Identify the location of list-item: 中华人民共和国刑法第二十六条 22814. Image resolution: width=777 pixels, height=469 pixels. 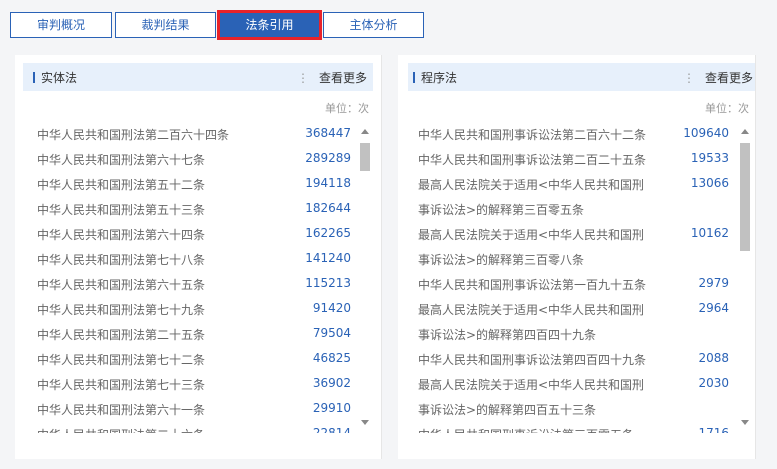
(188, 427).